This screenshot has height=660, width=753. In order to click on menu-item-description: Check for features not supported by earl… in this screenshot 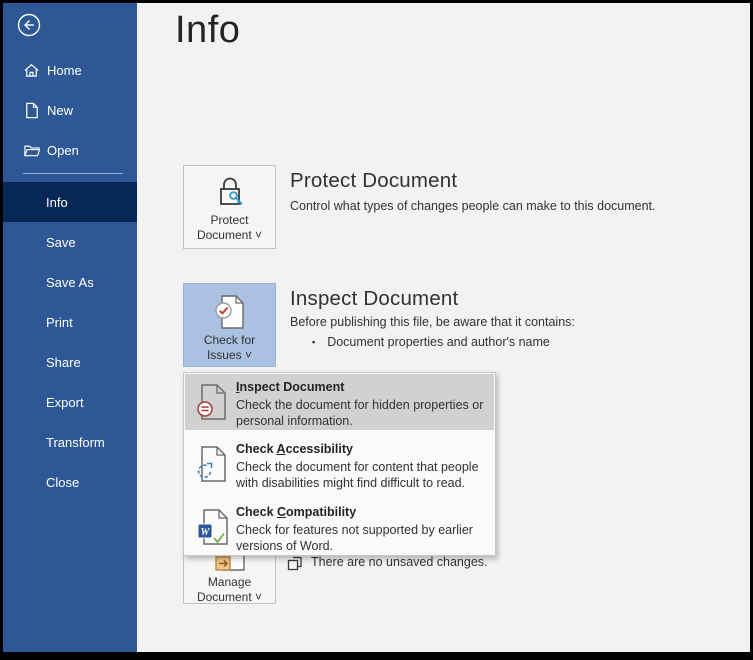, I will do `click(354, 538)`.